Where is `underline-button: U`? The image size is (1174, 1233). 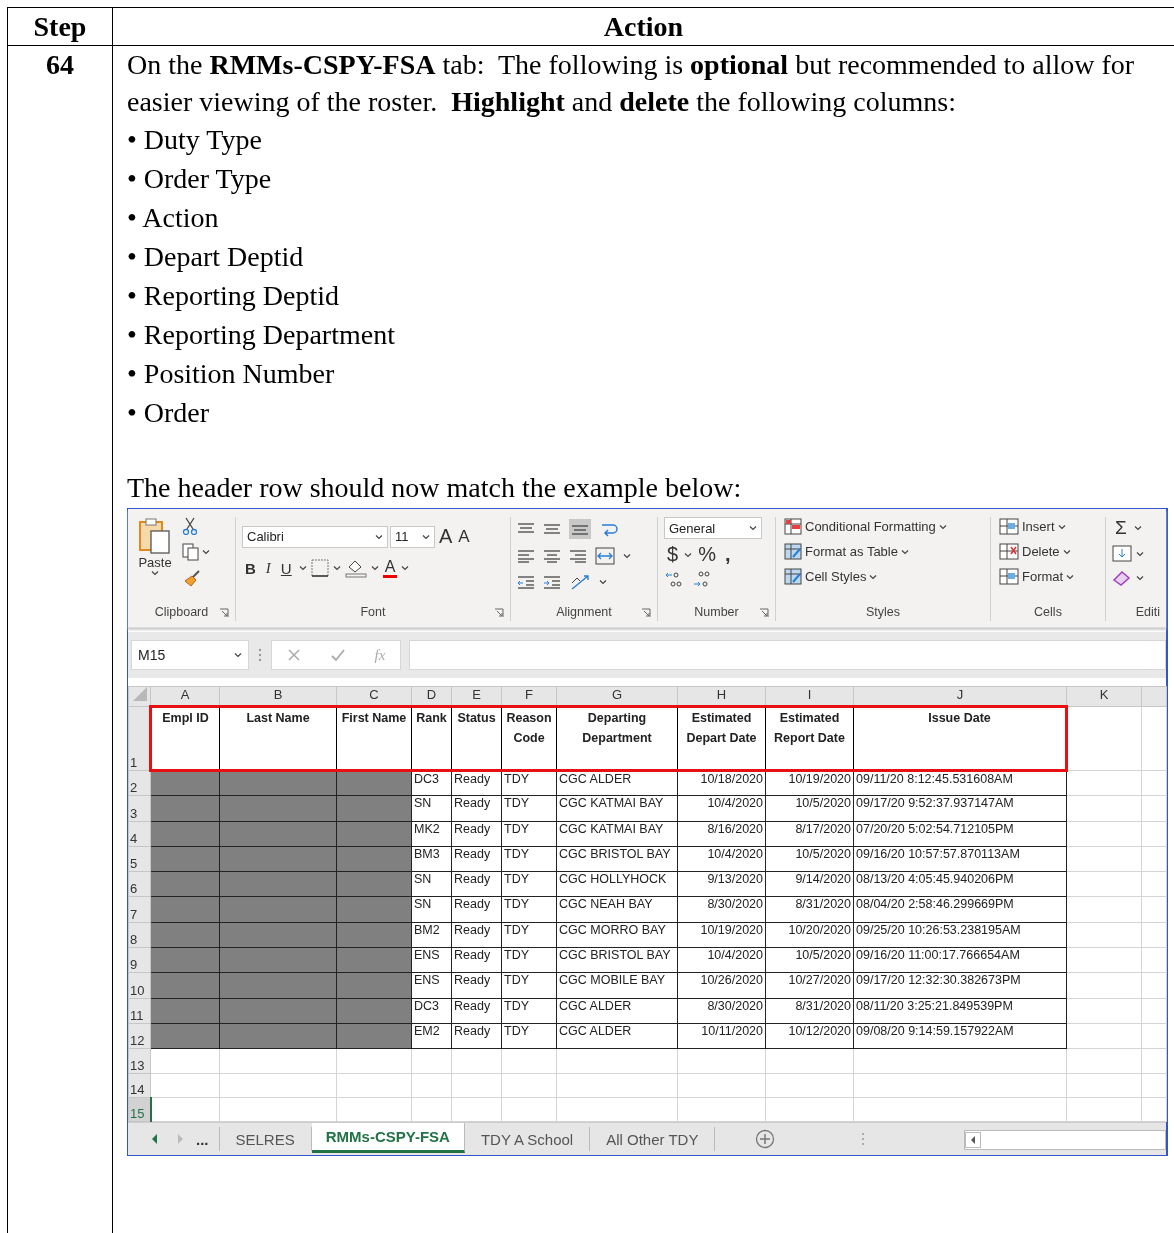
underline-button: U is located at coordinates (286, 568).